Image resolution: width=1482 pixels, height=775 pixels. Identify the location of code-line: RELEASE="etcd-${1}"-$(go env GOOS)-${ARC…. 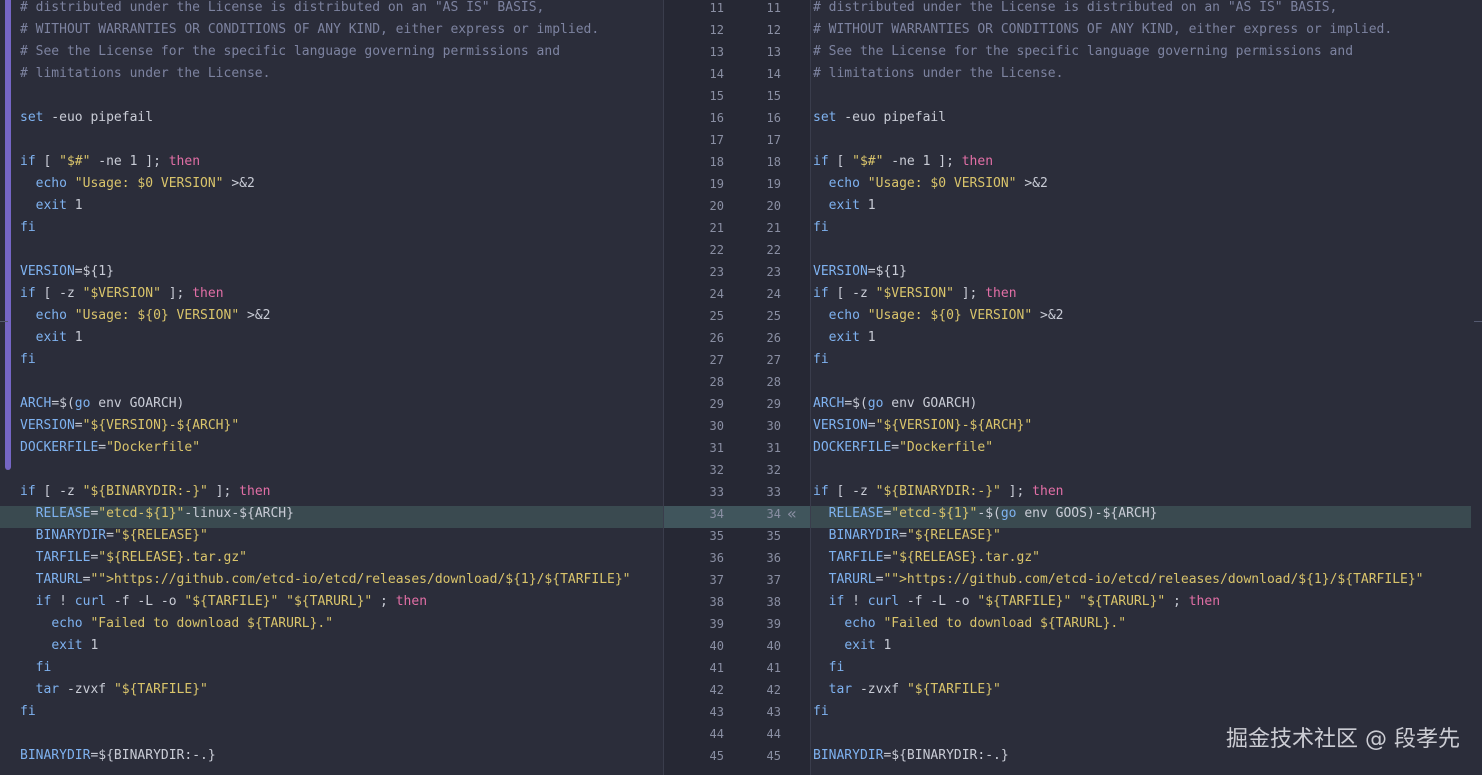
(993, 513).